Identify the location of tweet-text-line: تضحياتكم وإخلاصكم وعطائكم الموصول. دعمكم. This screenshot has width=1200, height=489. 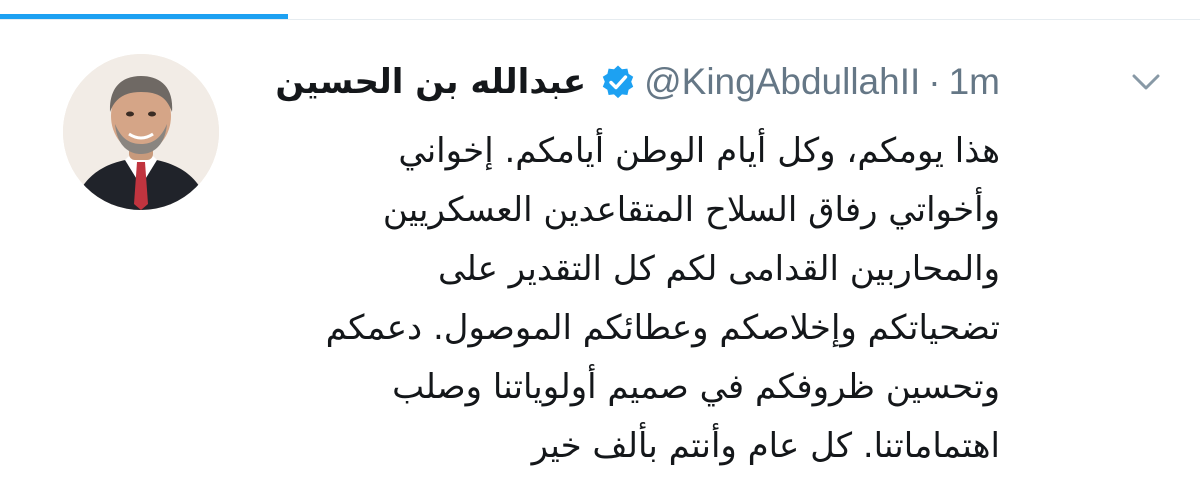
(662, 328).